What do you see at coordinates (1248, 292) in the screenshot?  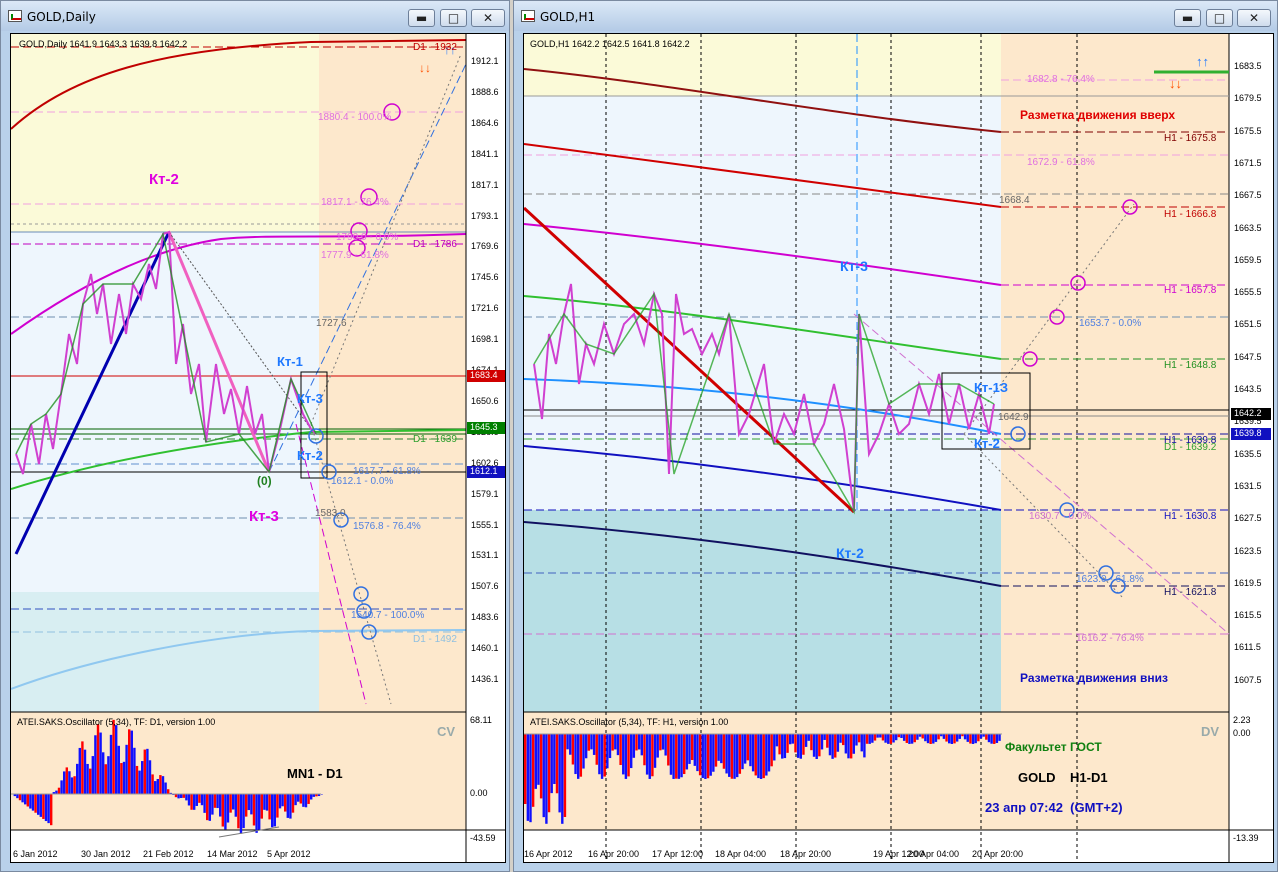 I see `y-tick: 1655.5` at bounding box center [1248, 292].